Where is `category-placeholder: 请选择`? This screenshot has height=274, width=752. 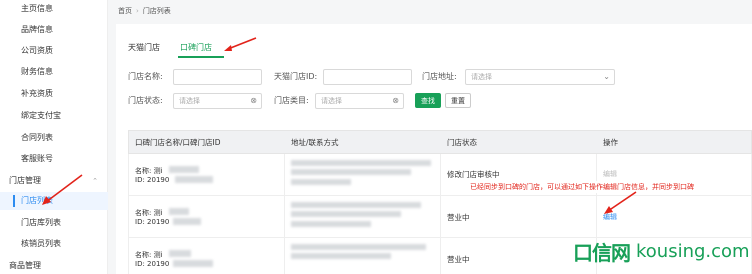 category-placeholder: 请选择 is located at coordinates (331, 101).